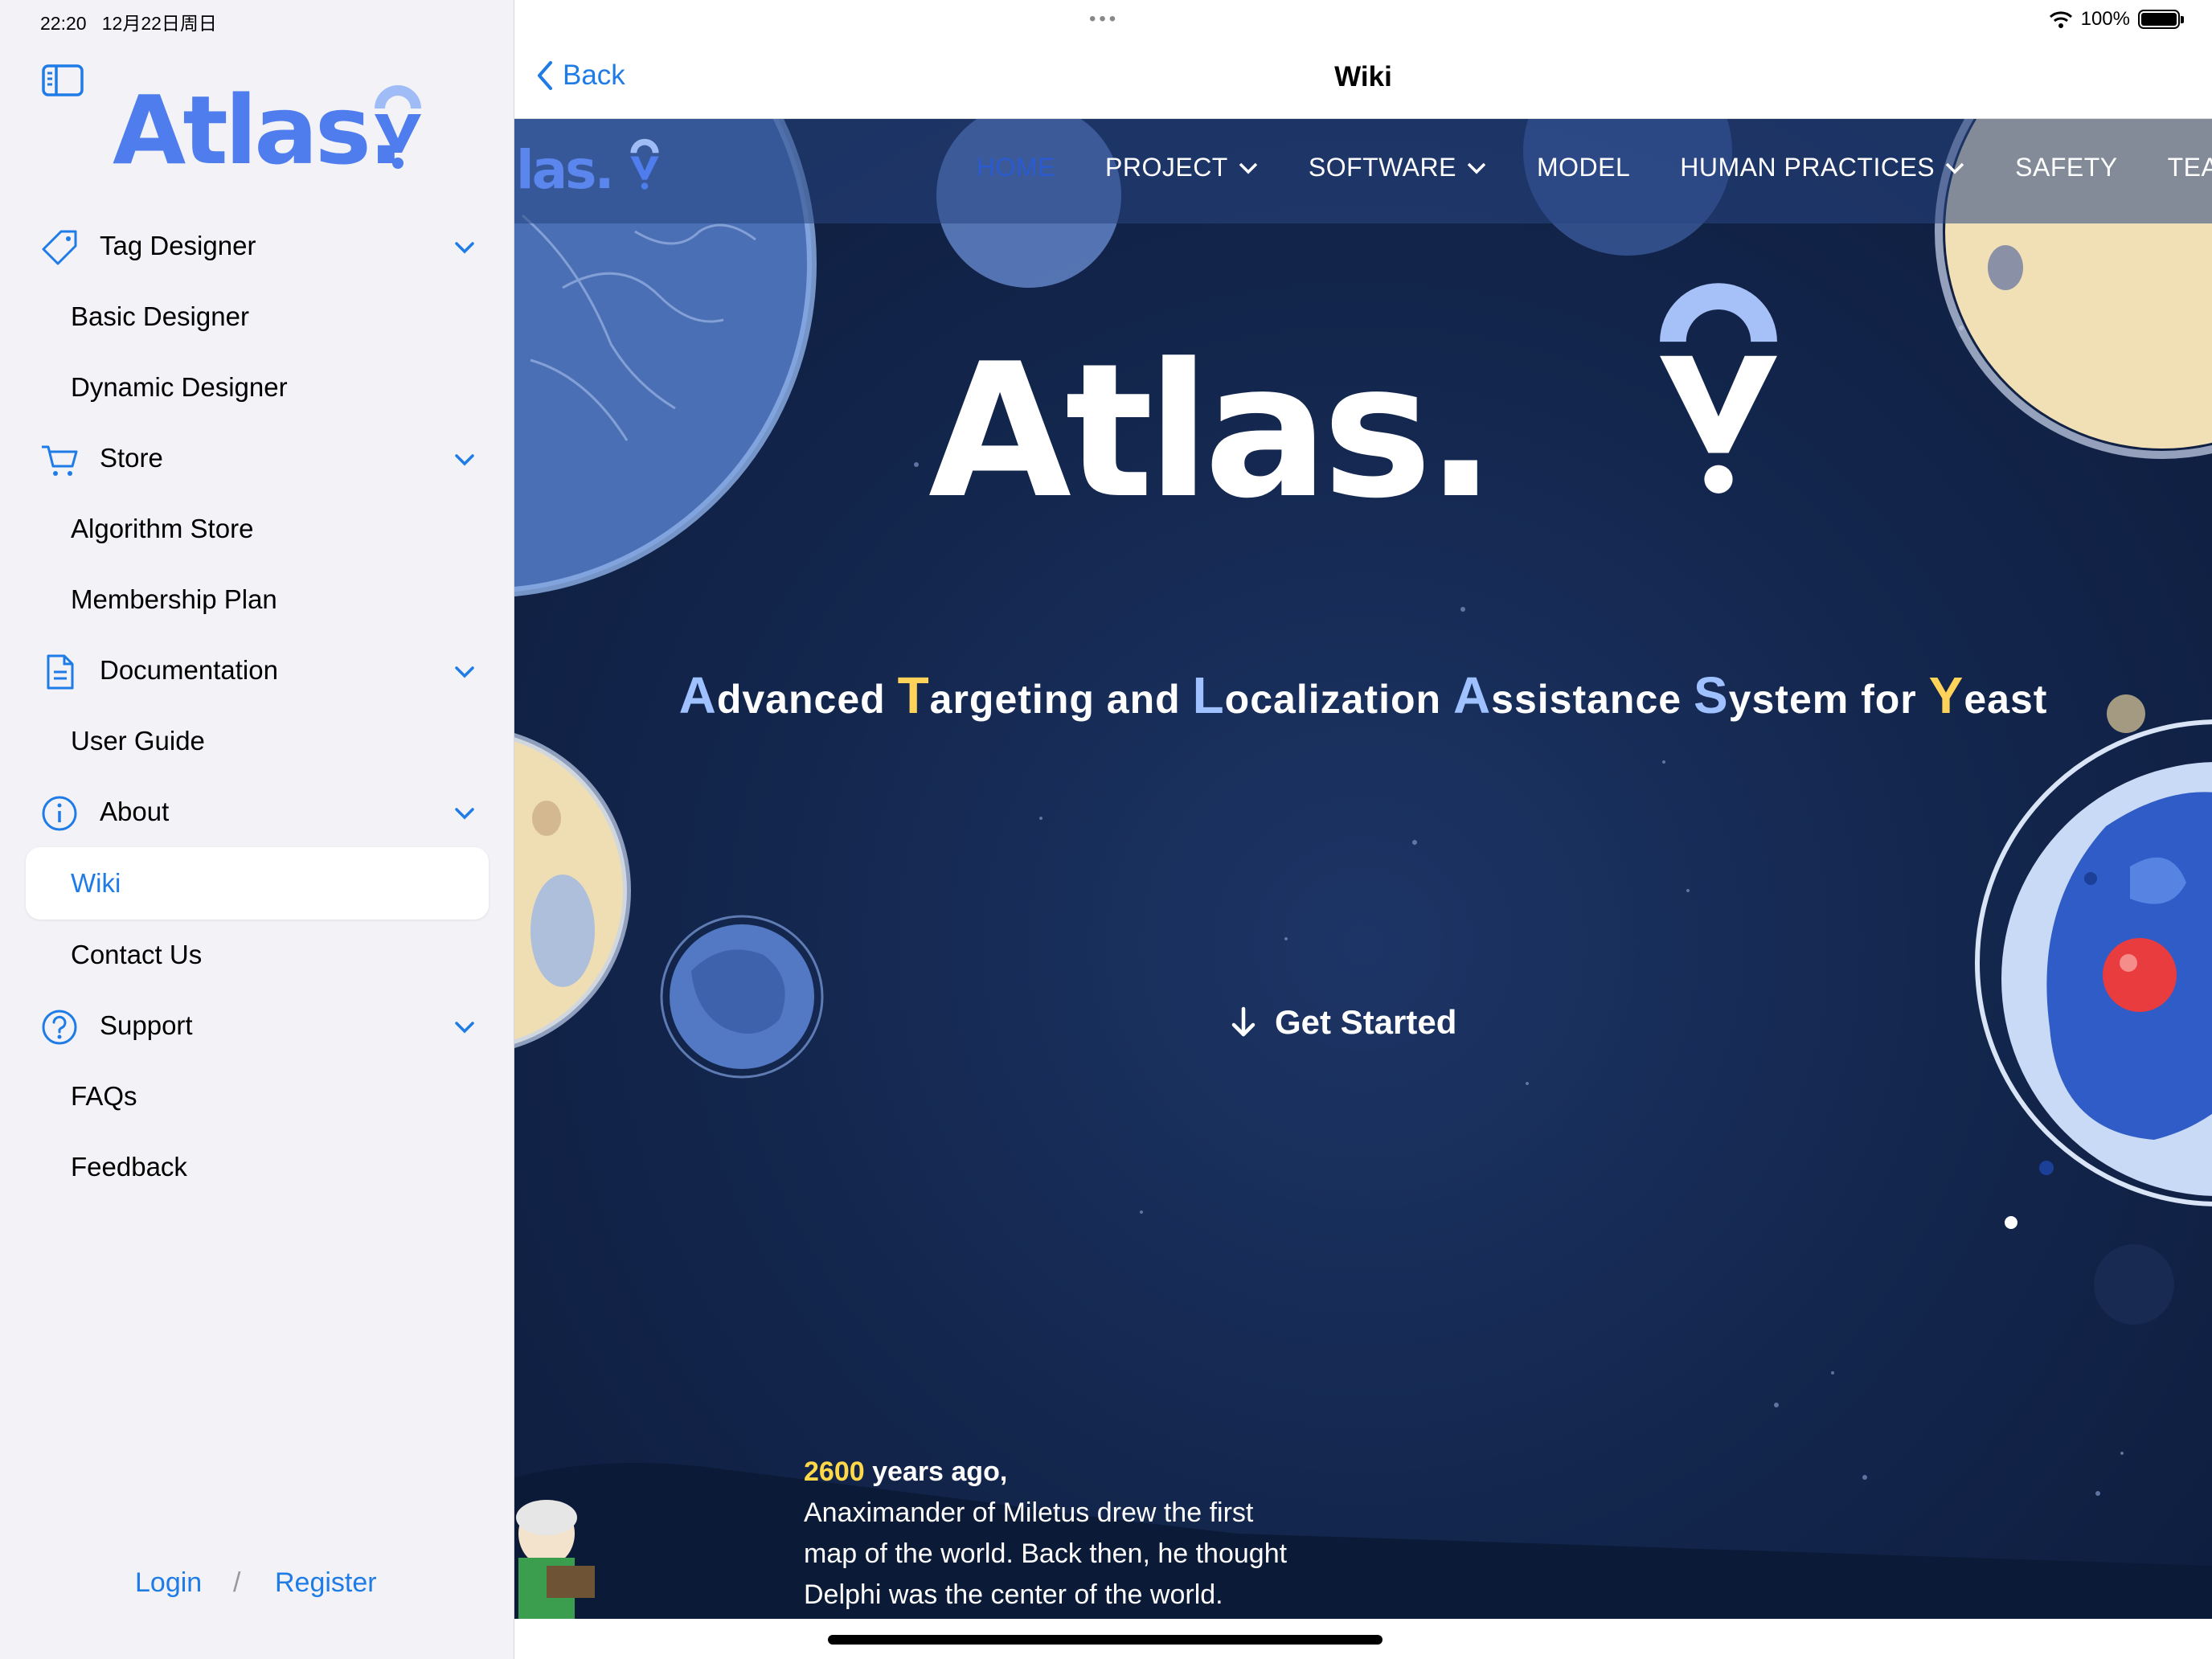 Image resolution: width=2212 pixels, height=1659 pixels. What do you see at coordinates (59, 1027) in the screenshot?
I see `question-icon` at bounding box center [59, 1027].